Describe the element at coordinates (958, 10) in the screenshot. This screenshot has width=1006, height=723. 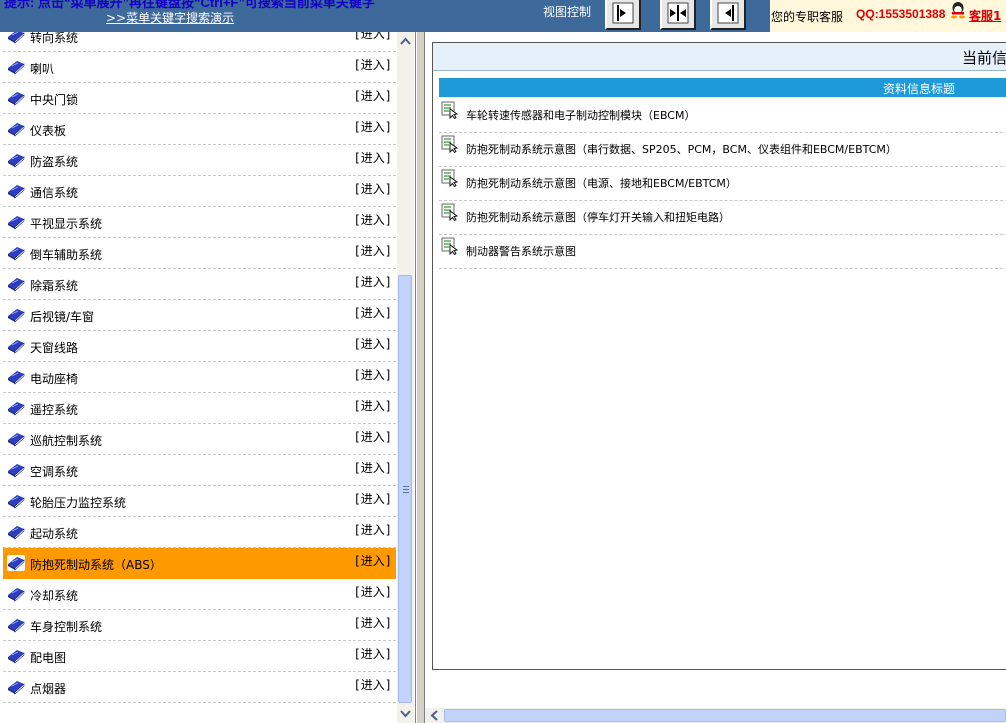
I see `qq-penguin-icon` at that location.